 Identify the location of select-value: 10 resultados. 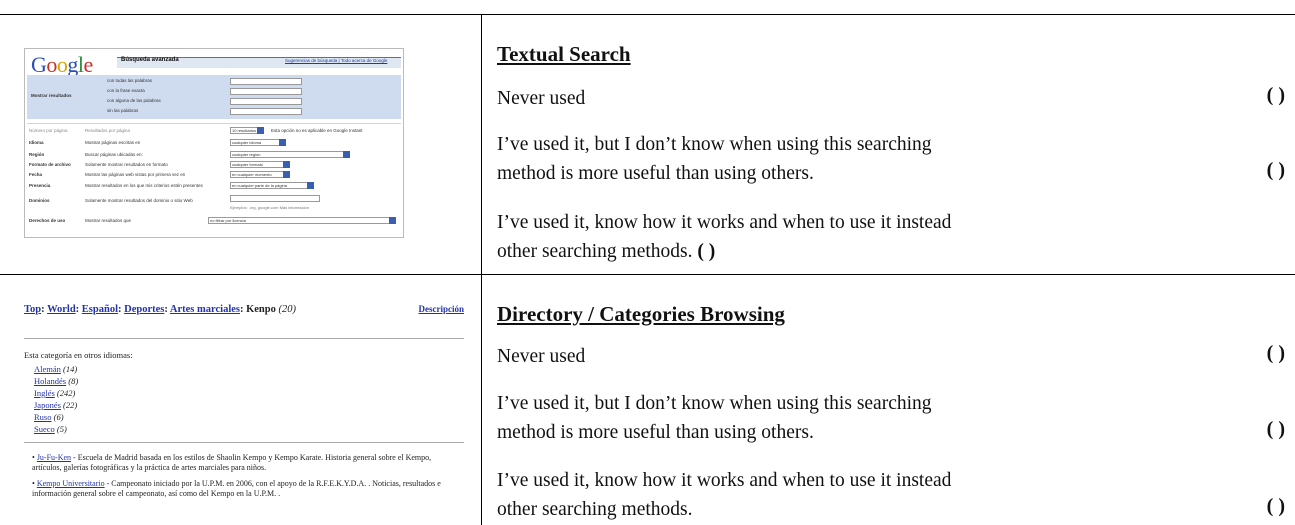
(244, 130).